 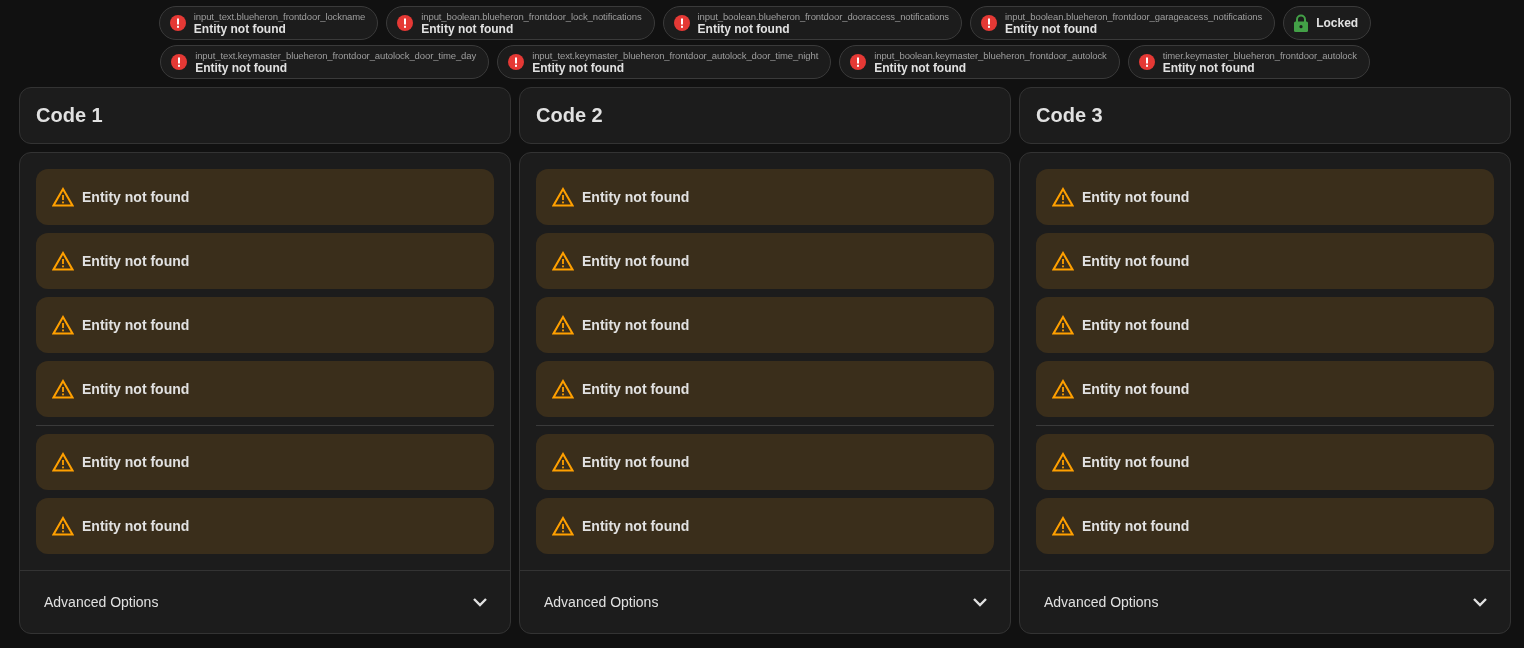 I want to click on entity-chip: input_boolean.keymaster_blueheron_frontdoor_autolock Entity not found, so click(x=979, y=62).